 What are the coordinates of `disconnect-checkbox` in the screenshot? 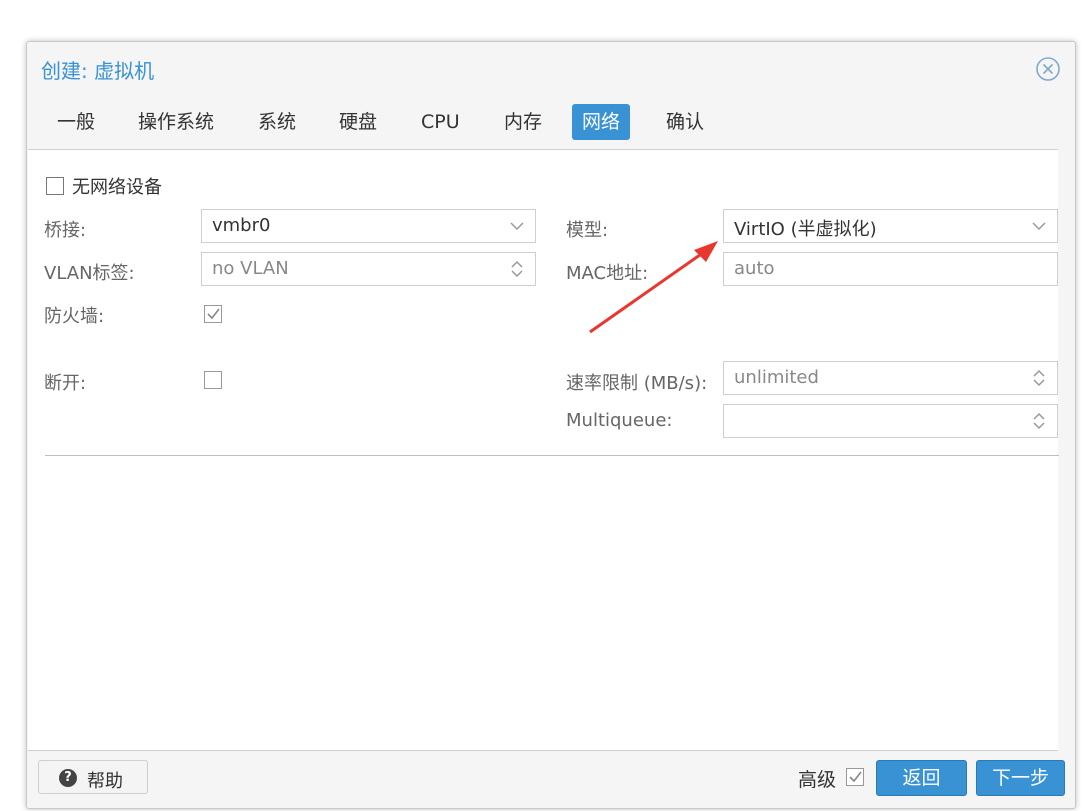 It's located at (213, 380).